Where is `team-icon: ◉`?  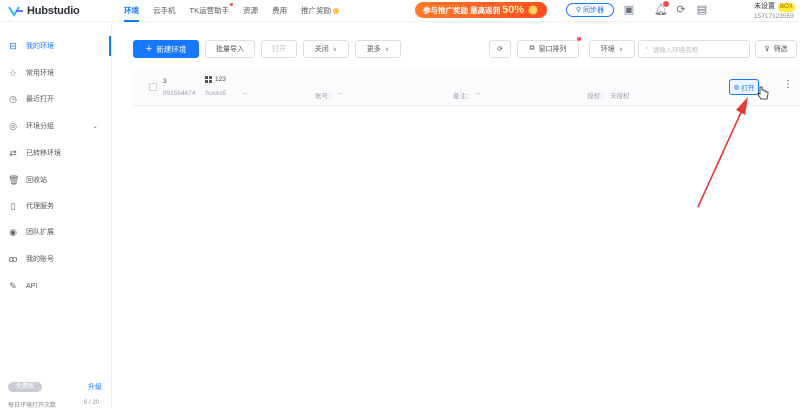 team-icon: ◉ is located at coordinates (13, 232).